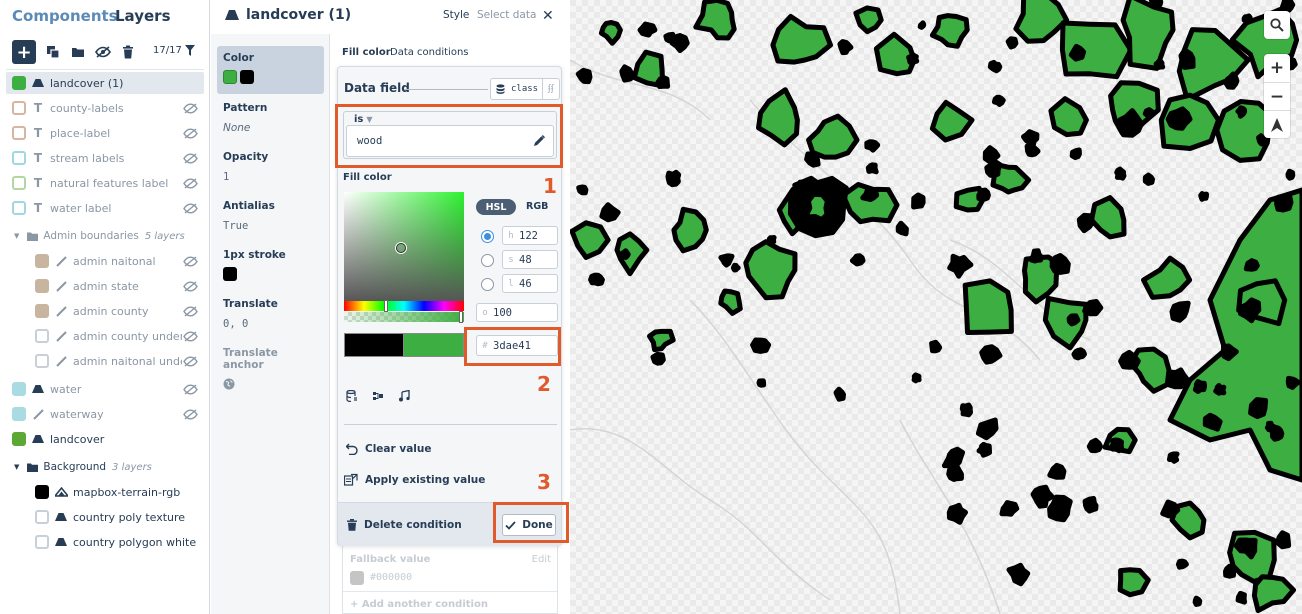 The width and height of the screenshot is (1302, 614). What do you see at coordinates (109, 467) in the screenshot?
I see `layer-group-header: ▼ Background 3 layers` at bounding box center [109, 467].